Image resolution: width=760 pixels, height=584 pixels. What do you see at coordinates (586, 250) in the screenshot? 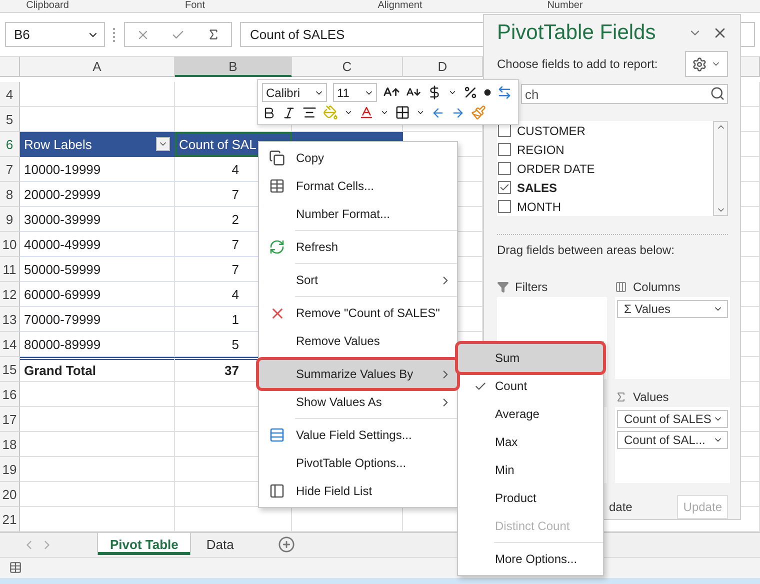
I see `instruction-text: Drag fields between areas below:` at bounding box center [586, 250].